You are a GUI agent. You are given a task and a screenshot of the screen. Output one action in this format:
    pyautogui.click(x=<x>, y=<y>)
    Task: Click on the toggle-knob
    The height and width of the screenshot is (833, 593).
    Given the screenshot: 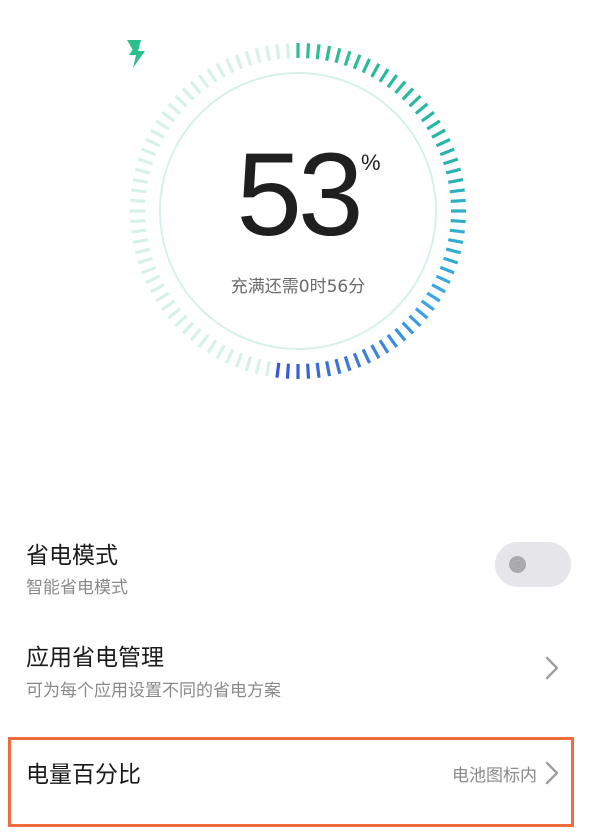 What is the action you would take?
    pyautogui.click(x=517, y=564)
    